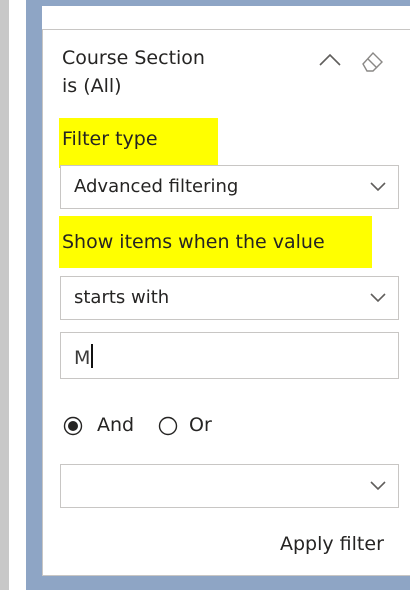  I want to click on operator-selected: starts with, so click(122, 297).